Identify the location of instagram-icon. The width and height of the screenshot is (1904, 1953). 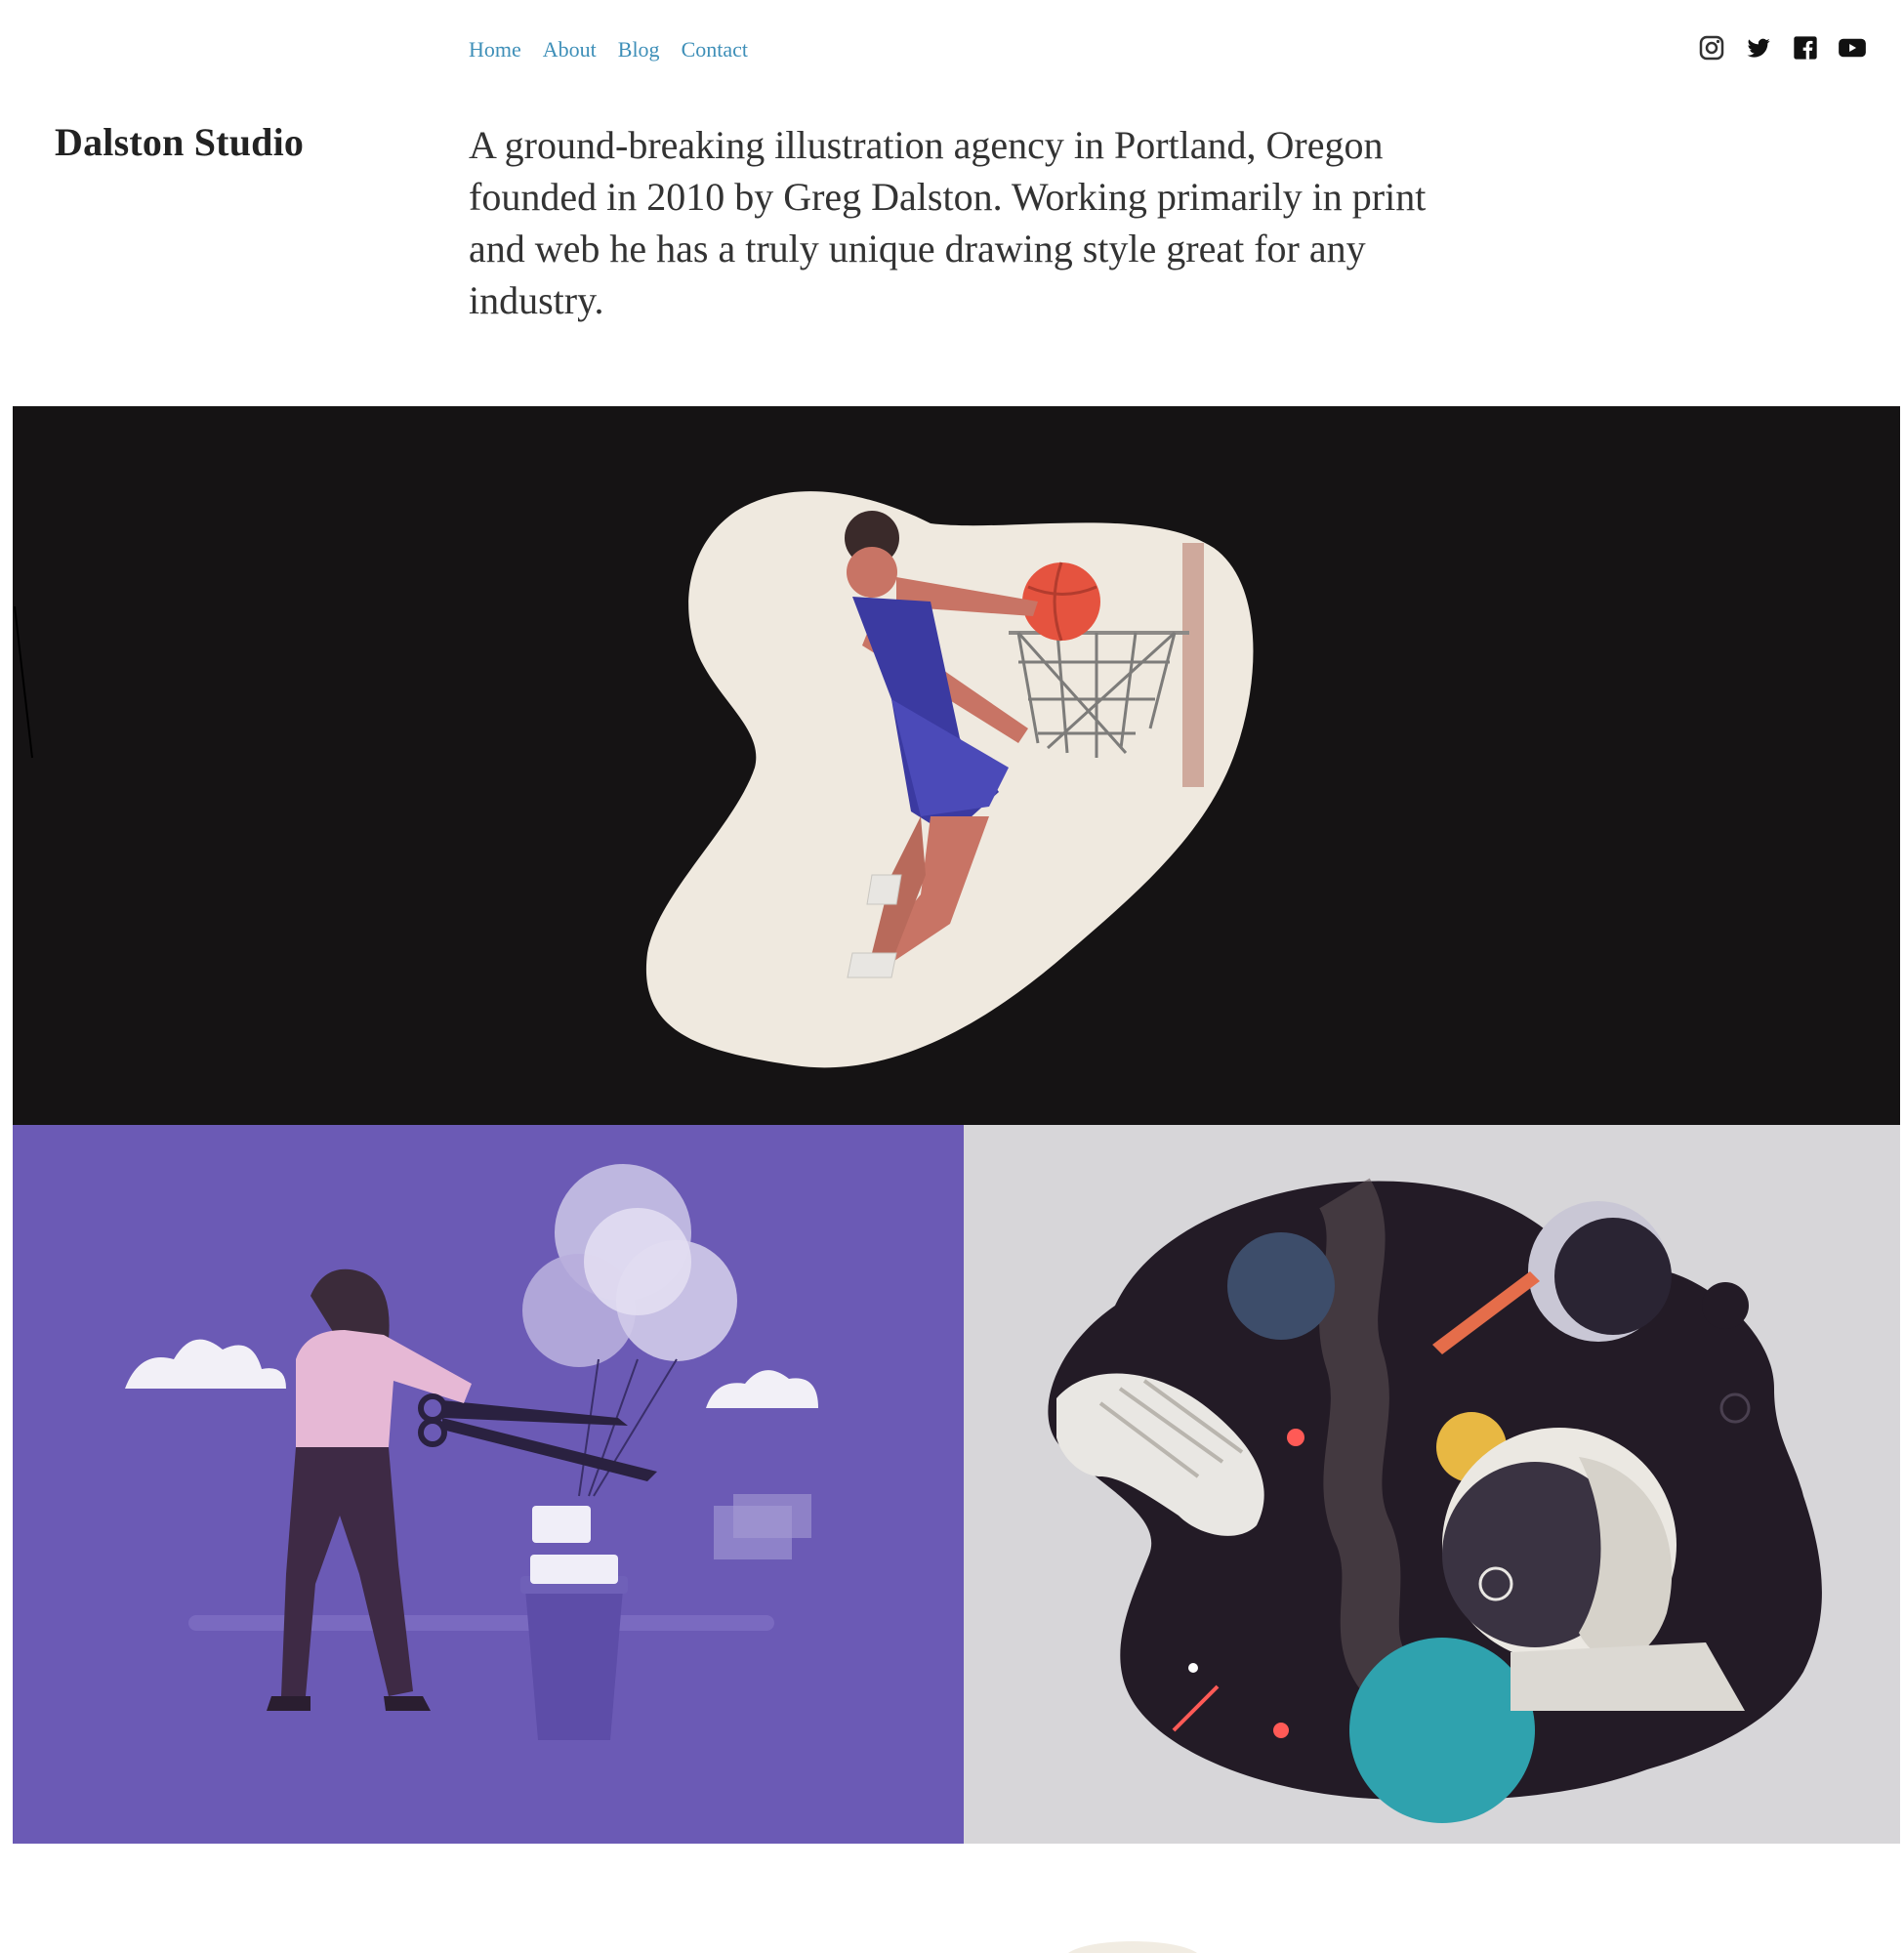
(1711, 47).